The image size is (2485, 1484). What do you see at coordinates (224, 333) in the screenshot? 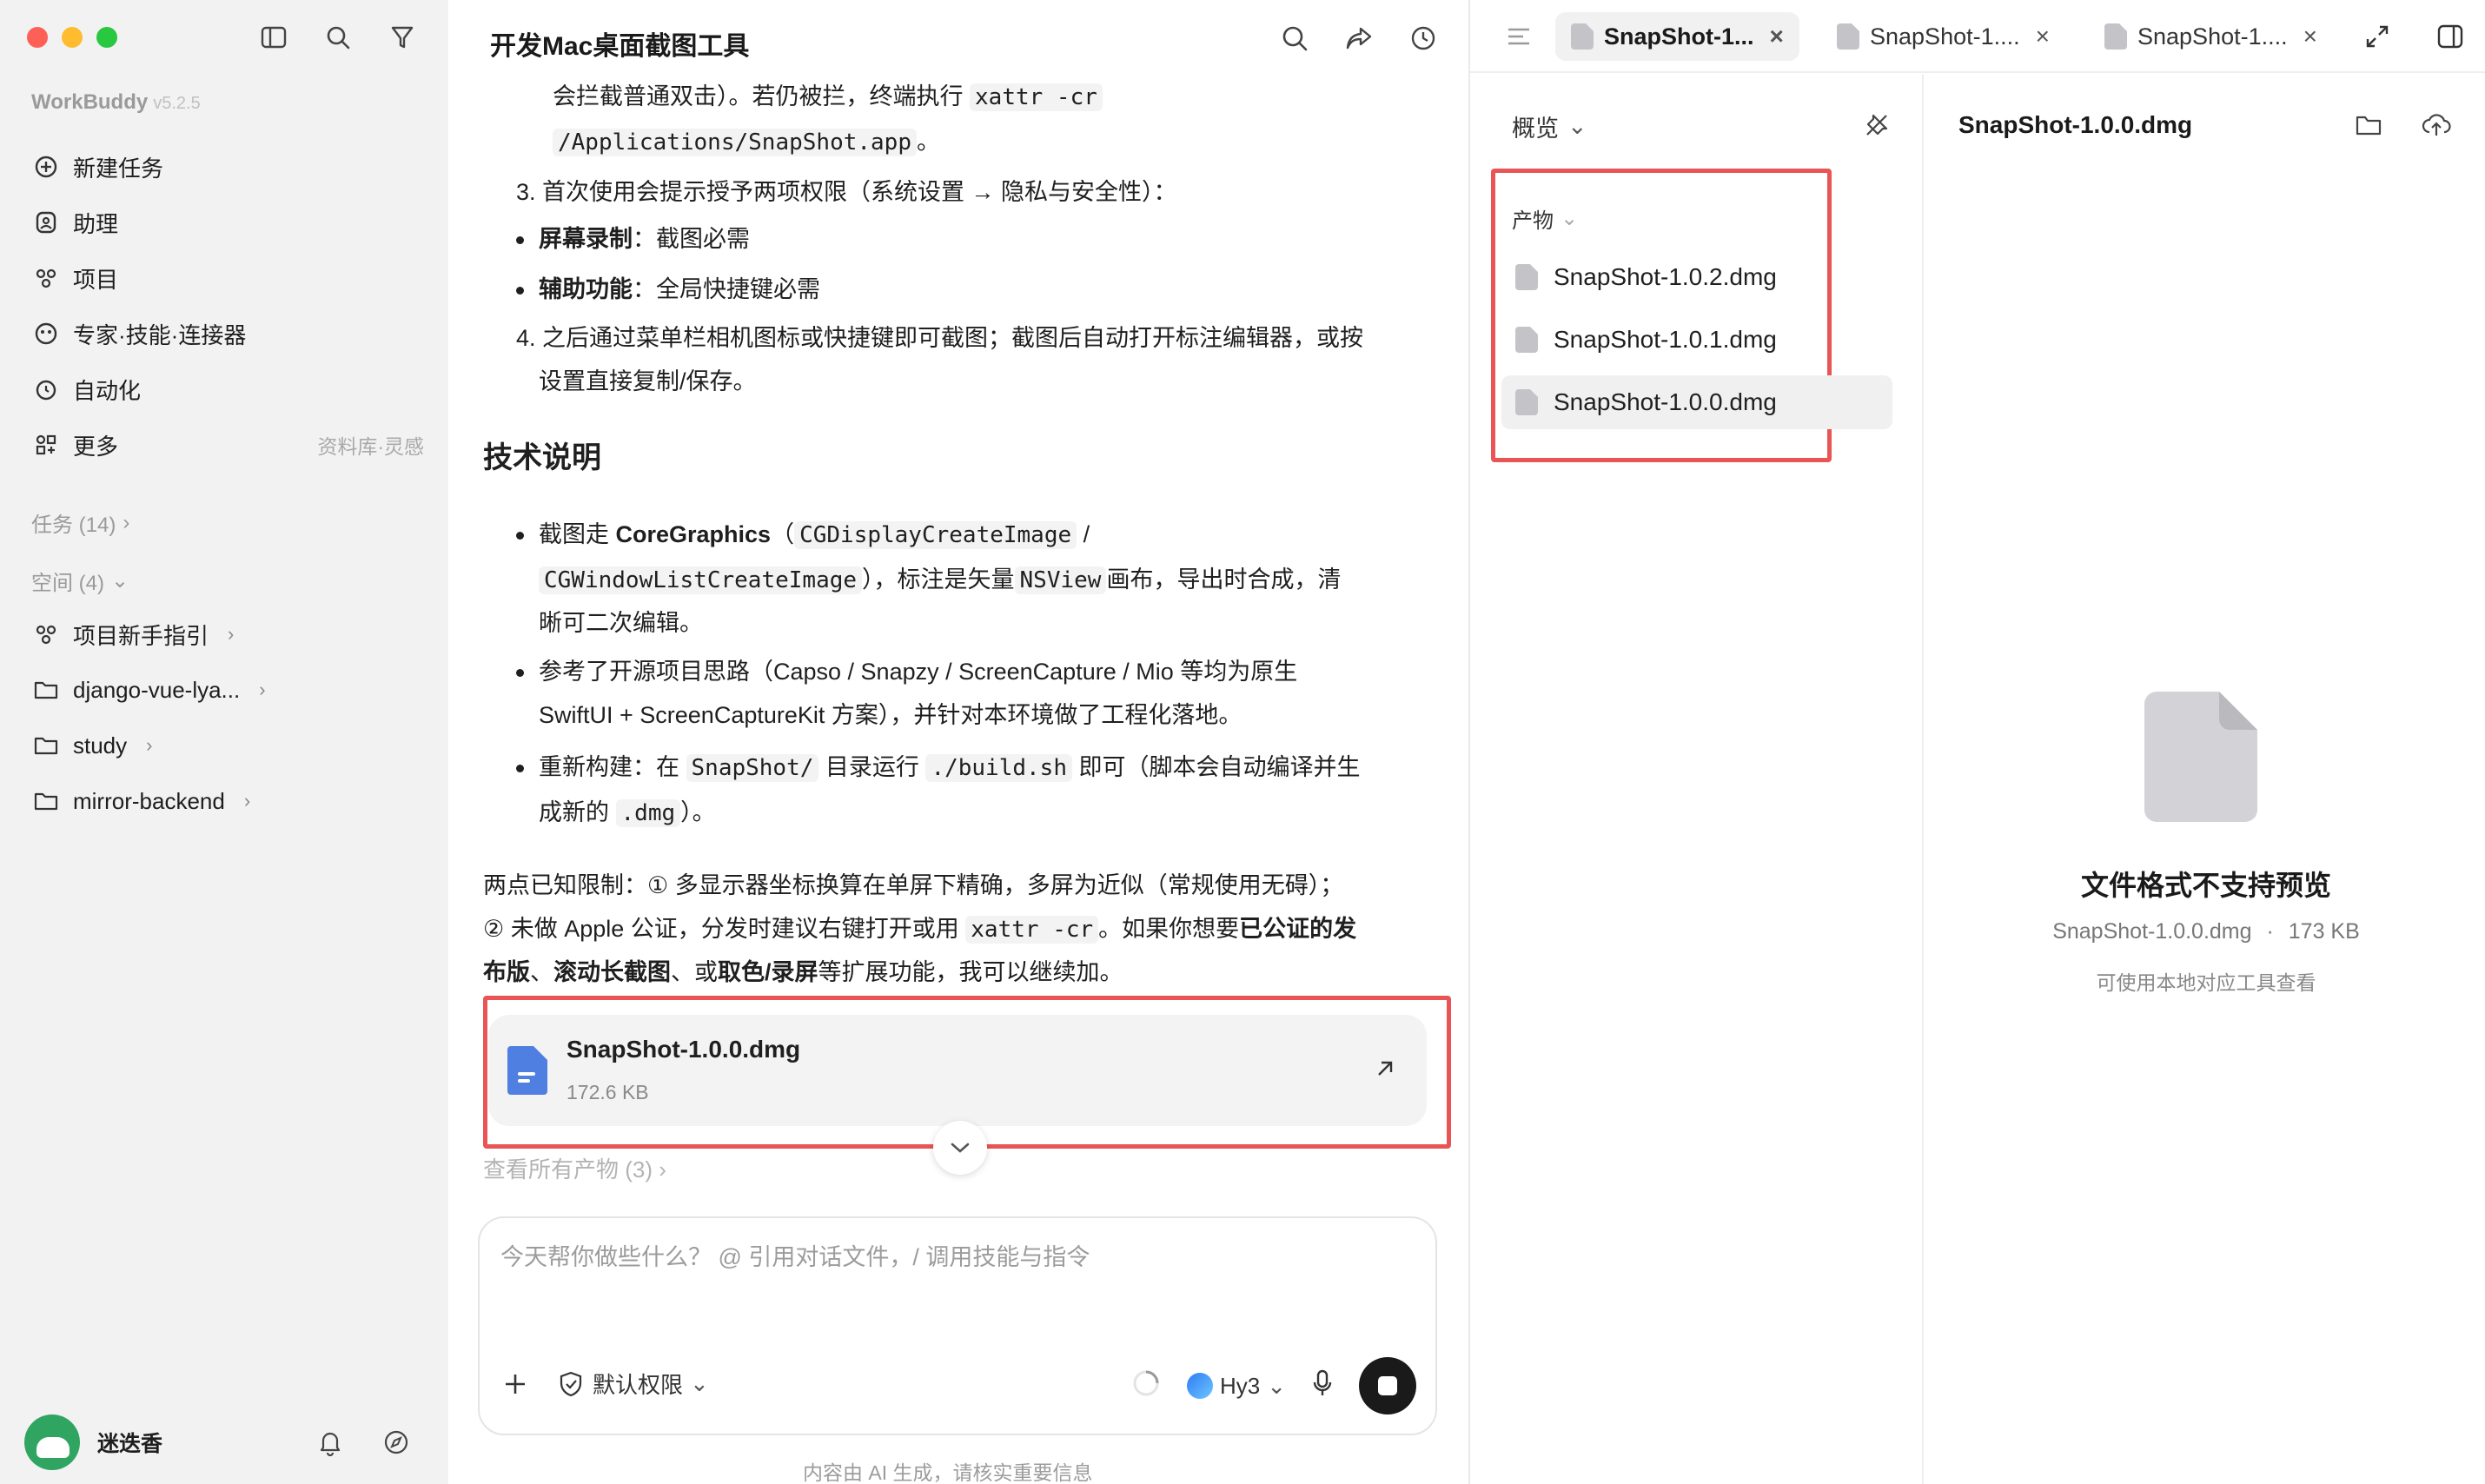
I see `nav-expert: 专家·技能·连接器` at bounding box center [224, 333].